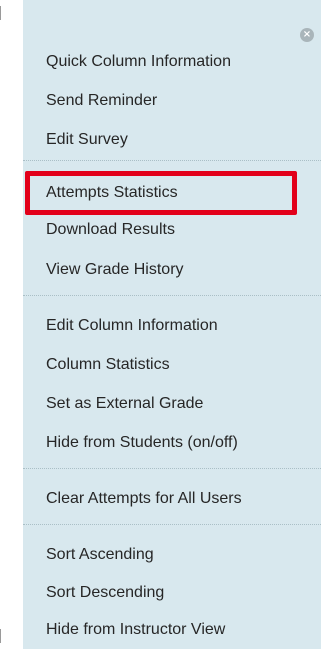  I want to click on menu-item-sort-descending: Sort Descending, so click(172, 593).